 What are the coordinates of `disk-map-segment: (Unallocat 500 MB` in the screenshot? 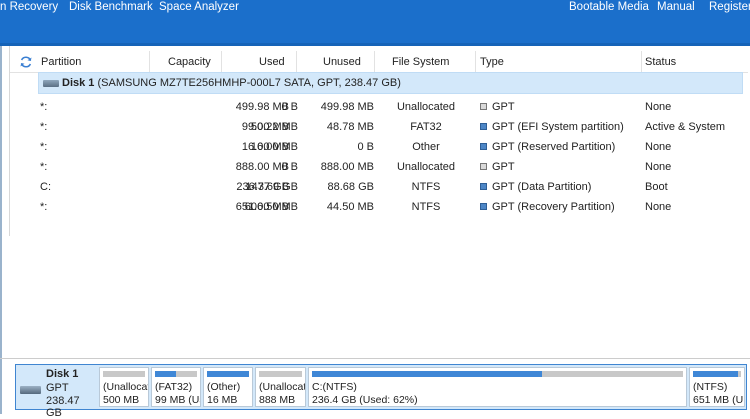 It's located at (124, 387).